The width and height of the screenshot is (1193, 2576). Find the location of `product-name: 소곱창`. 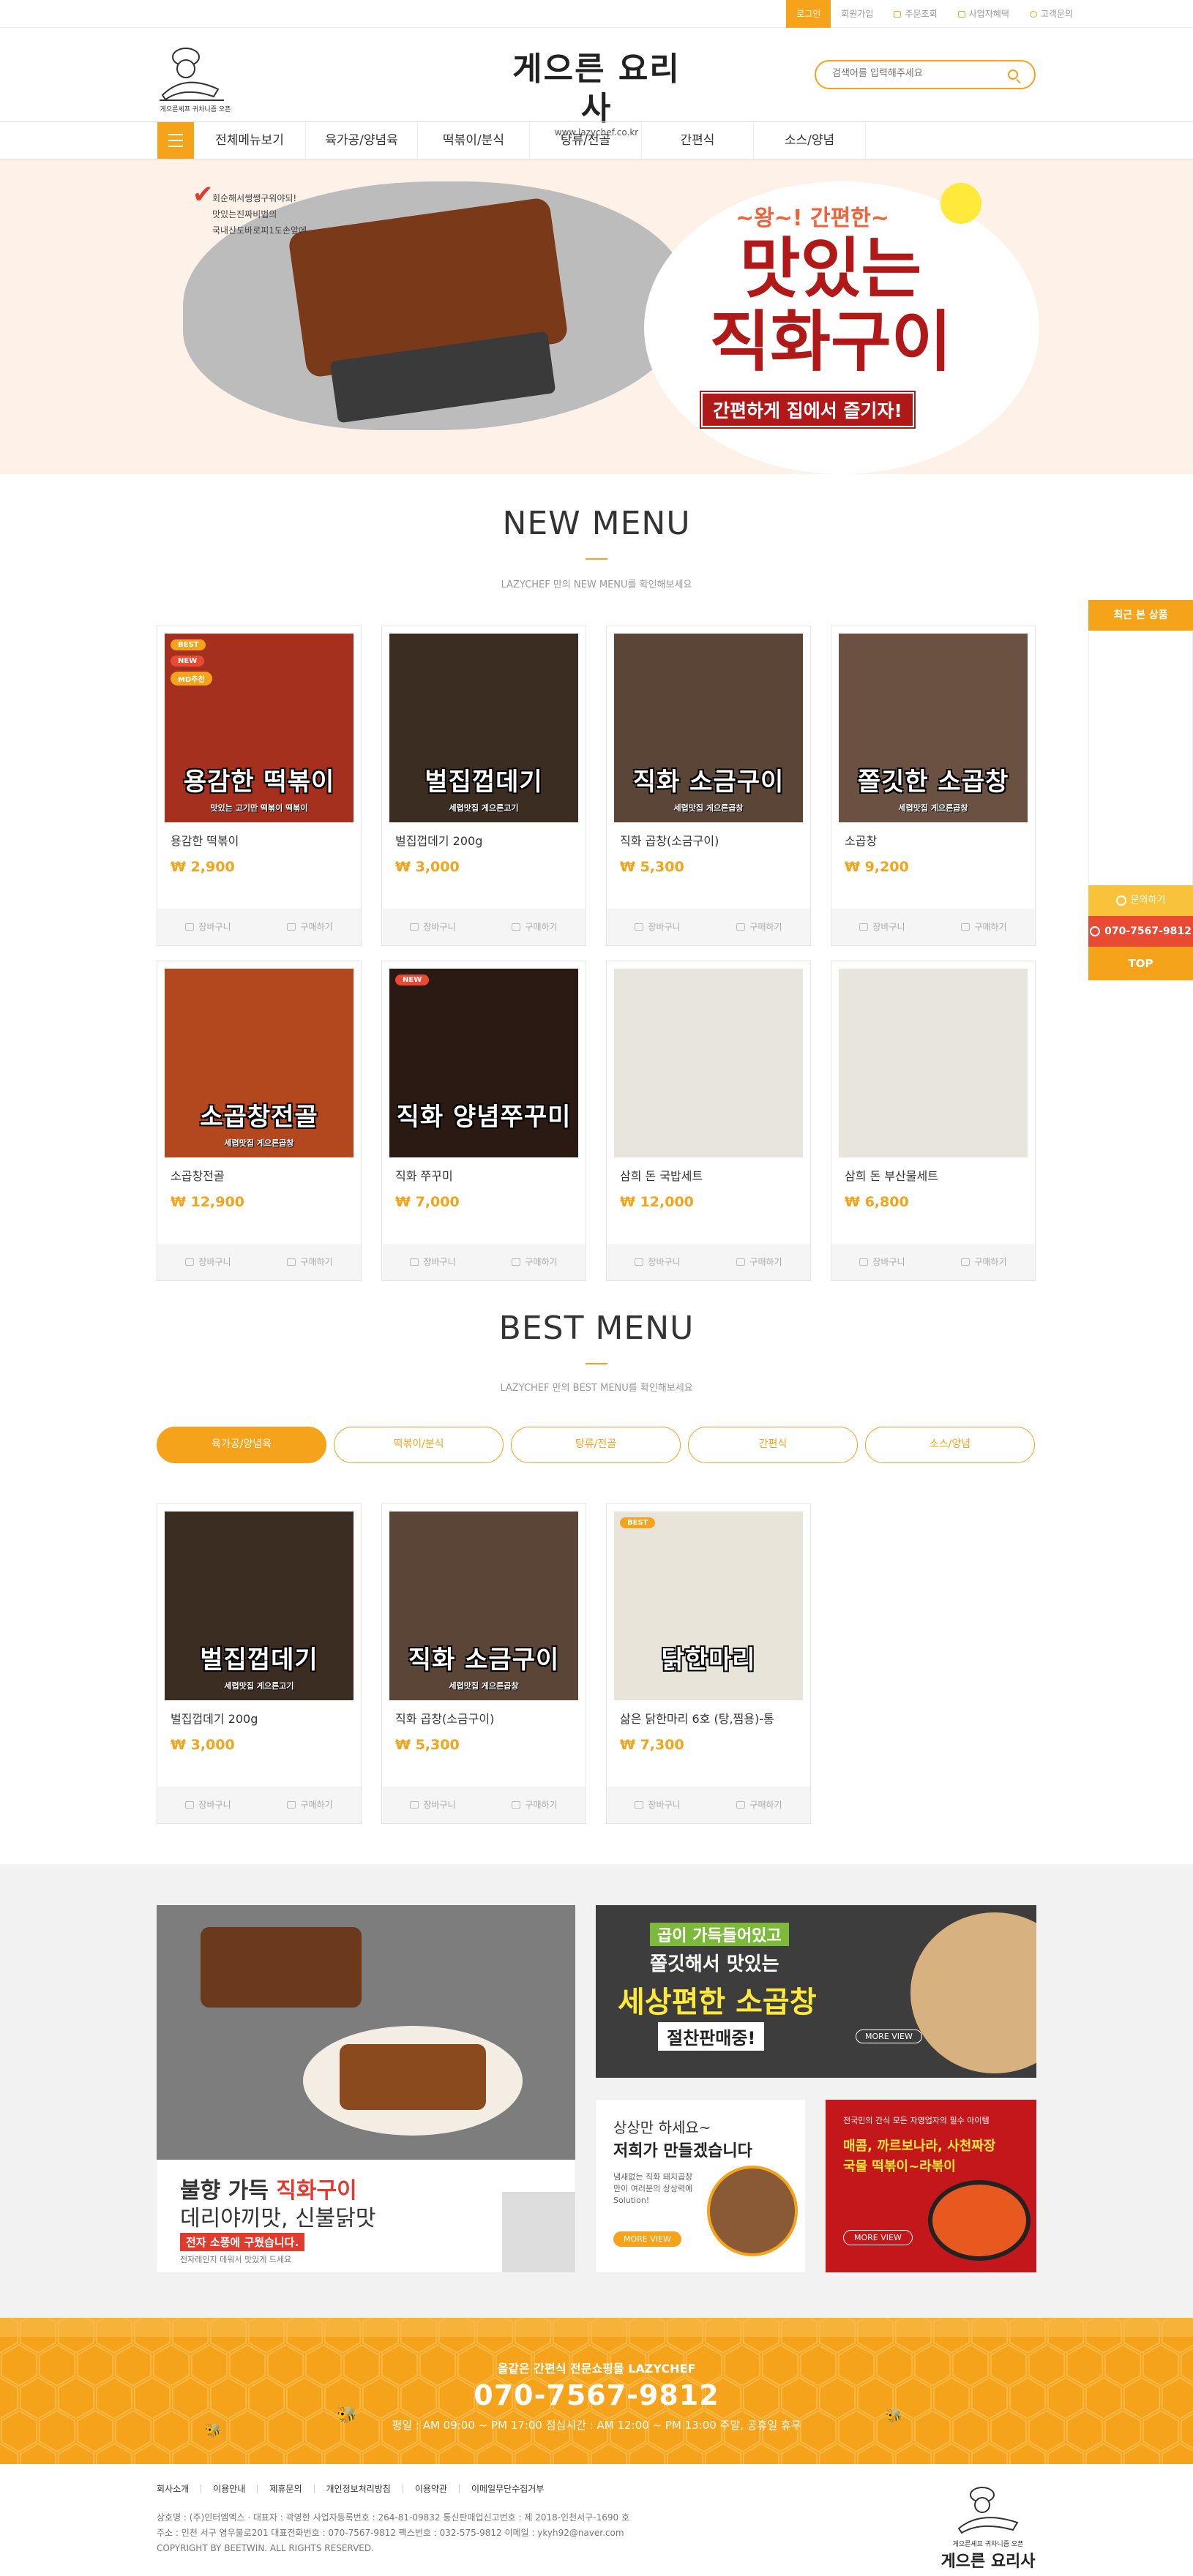

product-name: 소곱창 is located at coordinates (861, 840).